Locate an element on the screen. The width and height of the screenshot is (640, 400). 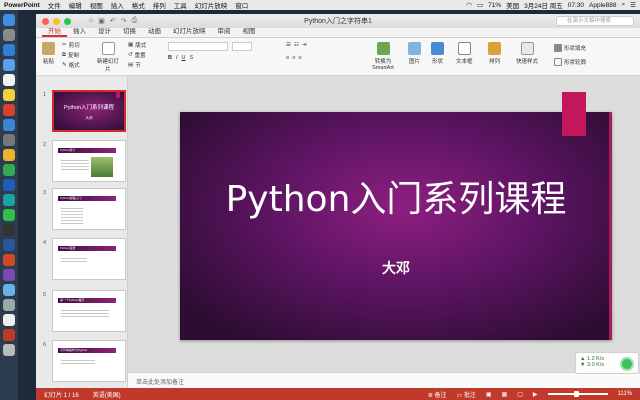
spotlight-icon: ⌕ is located at coordinates (624, 5).